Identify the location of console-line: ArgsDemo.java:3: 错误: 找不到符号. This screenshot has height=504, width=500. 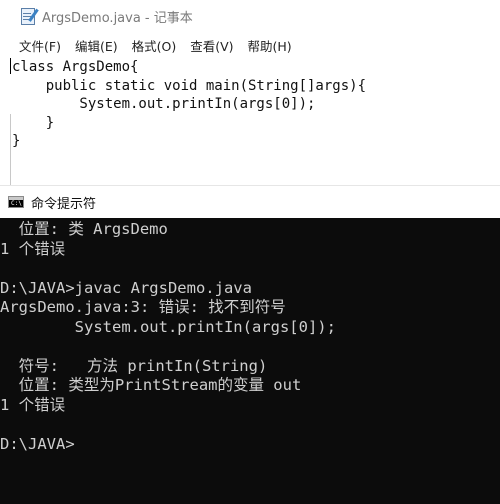
(143, 307).